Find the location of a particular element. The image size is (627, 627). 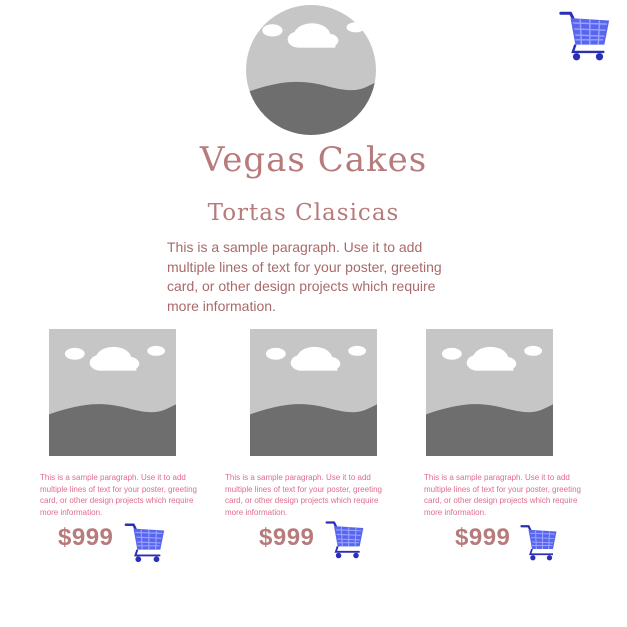

brand-title: Vegas Cakes is located at coordinates (313, 160).